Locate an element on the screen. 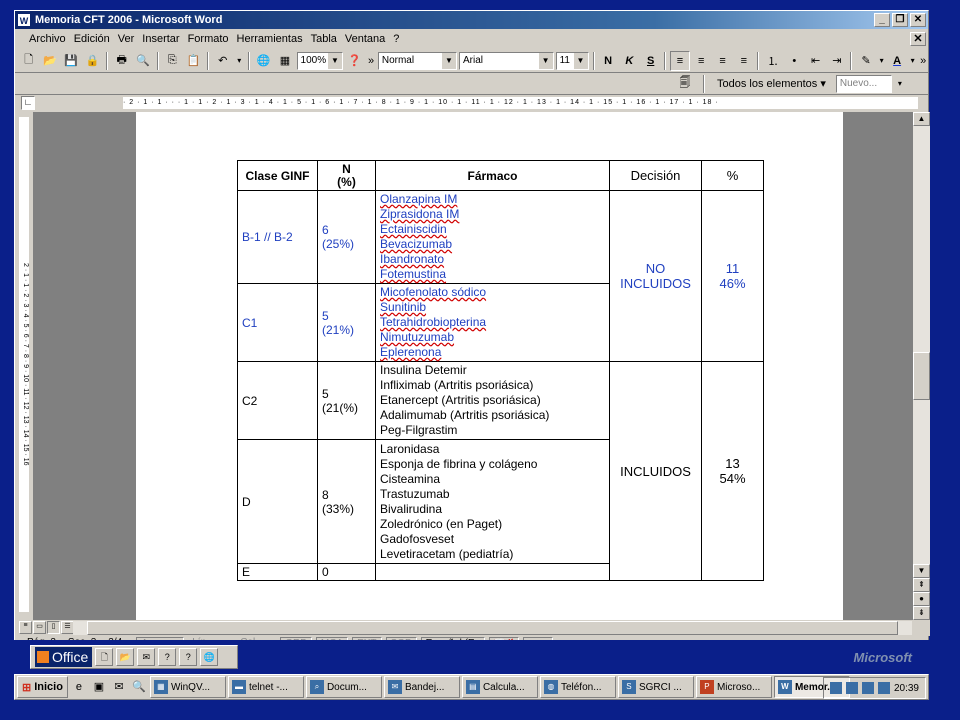 This screenshot has width=960, height=720. vertical-scrollbar: ▲ ▼ ⇞ ● ⇟ is located at coordinates (921, 366).